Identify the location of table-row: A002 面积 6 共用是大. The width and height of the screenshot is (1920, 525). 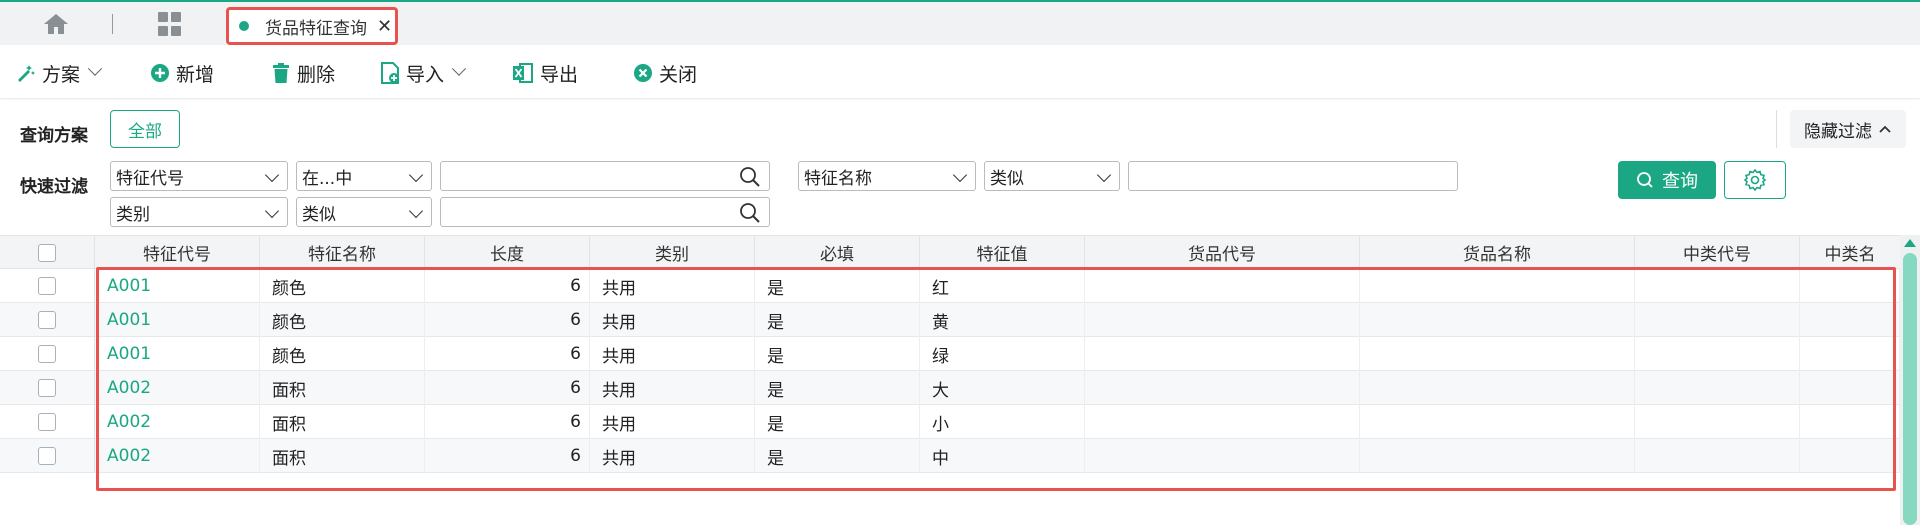
(950, 388).